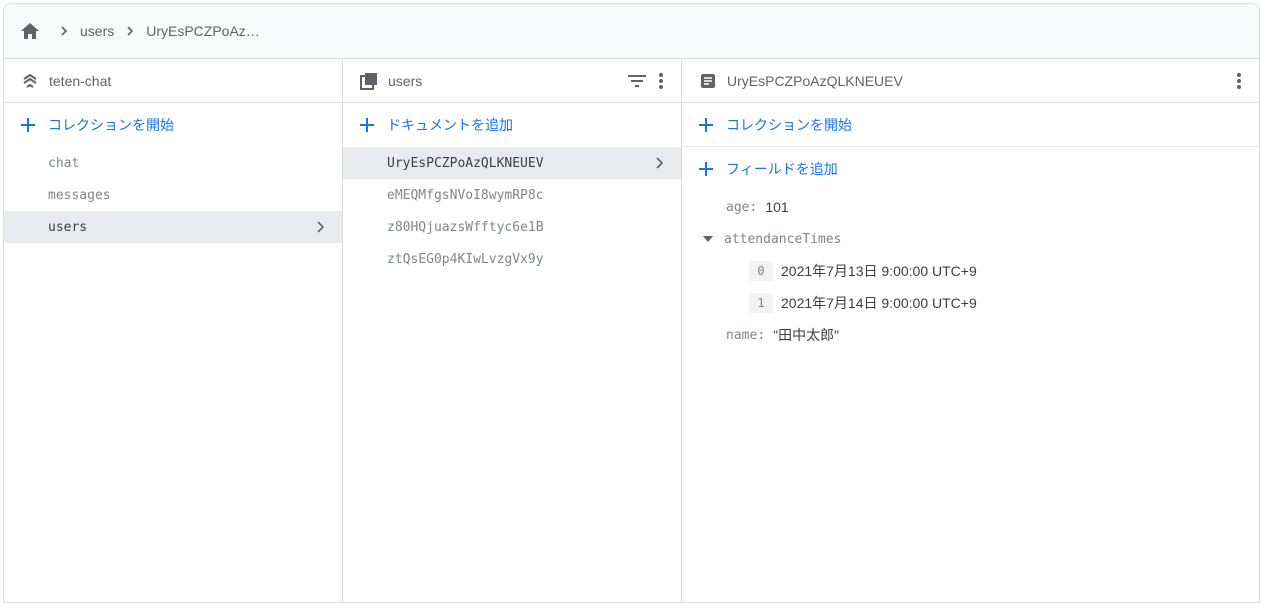 The height and width of the screenshot is (603, 1261). I want to click on field-key: attendanceTimes, so click(783, 239).